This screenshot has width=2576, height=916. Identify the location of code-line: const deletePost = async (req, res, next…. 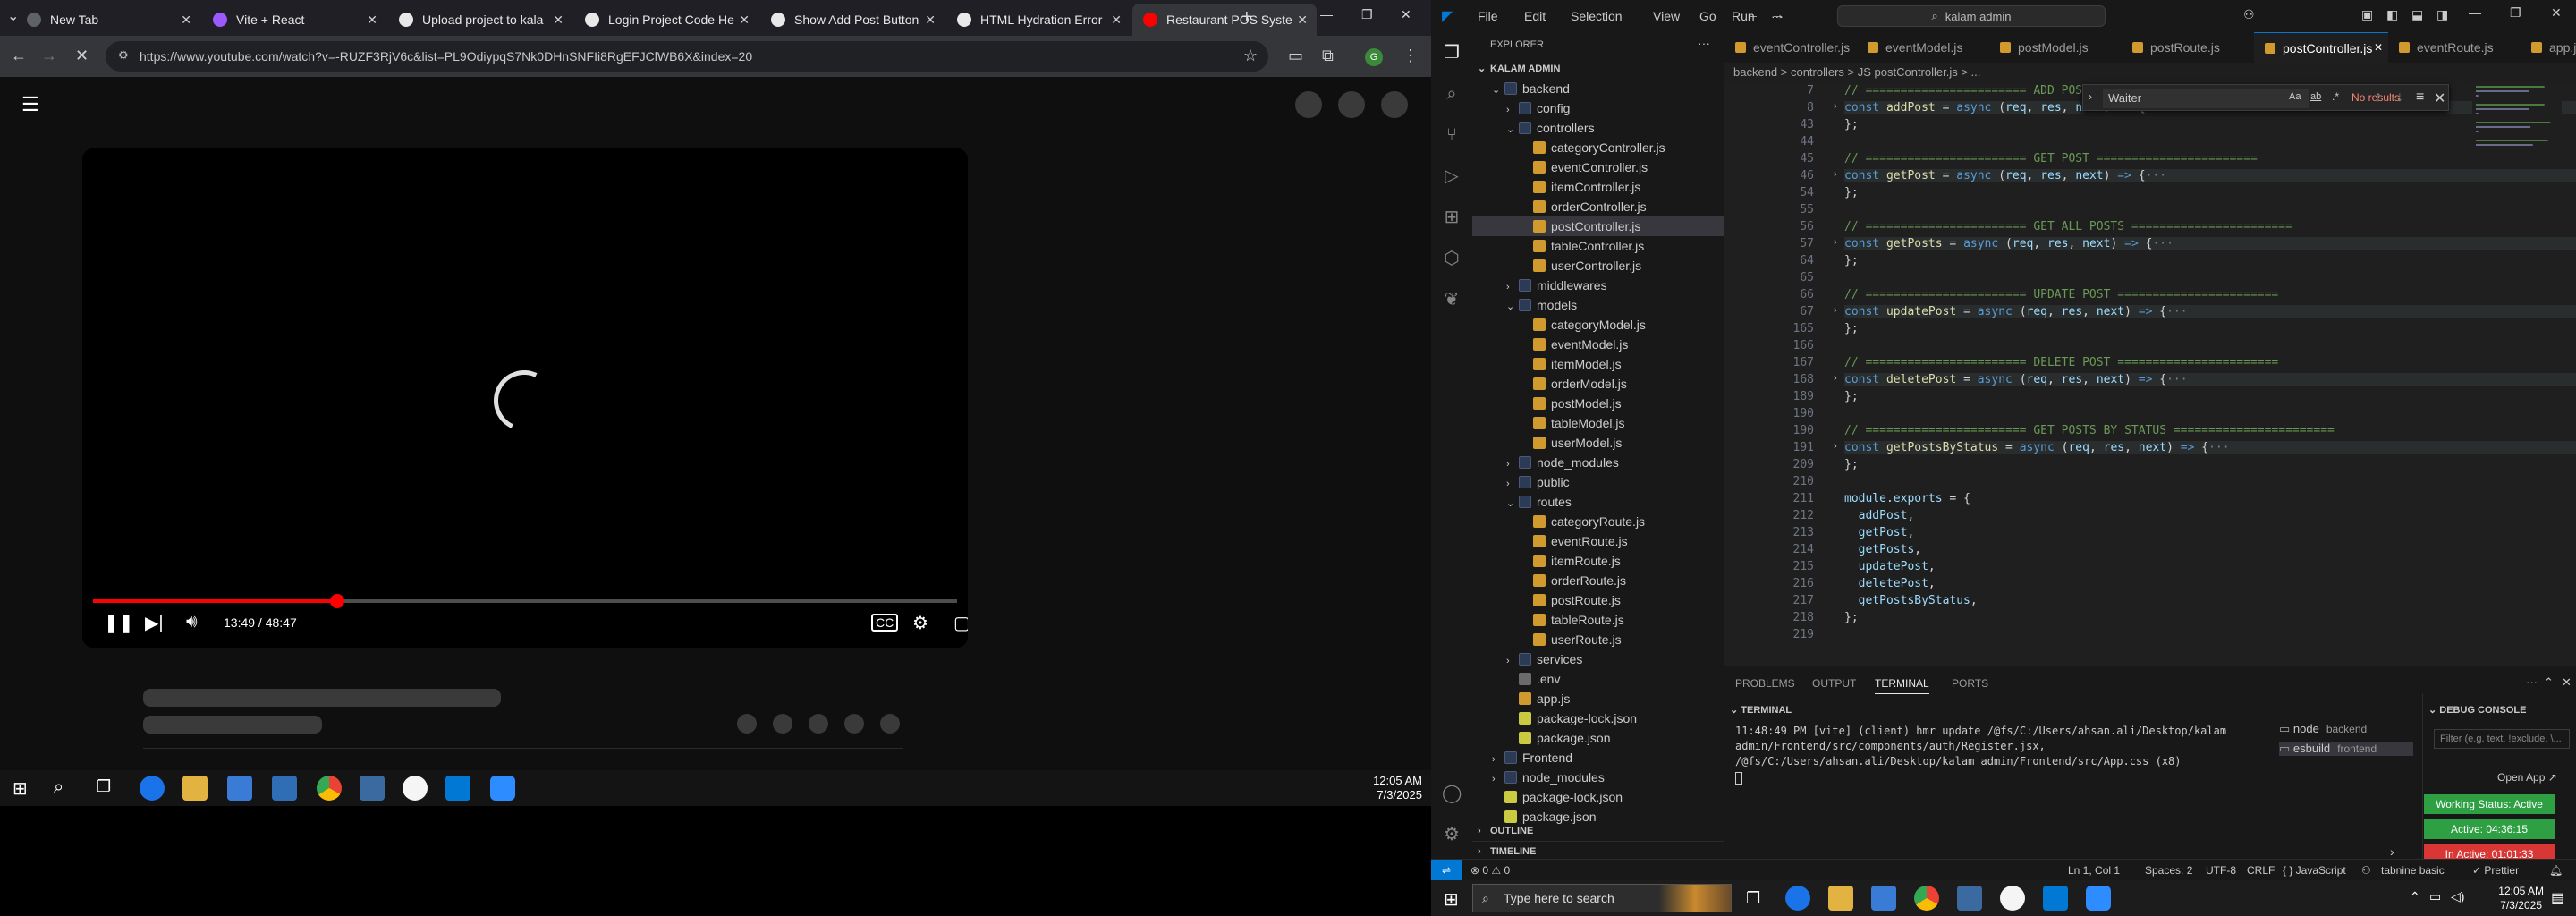
(2210, 379).